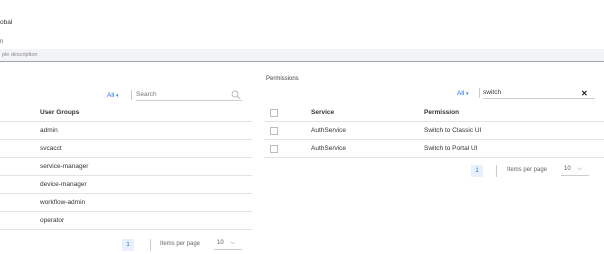  I want to click on permissions-header-row: Service Permission, so click(434, 113).